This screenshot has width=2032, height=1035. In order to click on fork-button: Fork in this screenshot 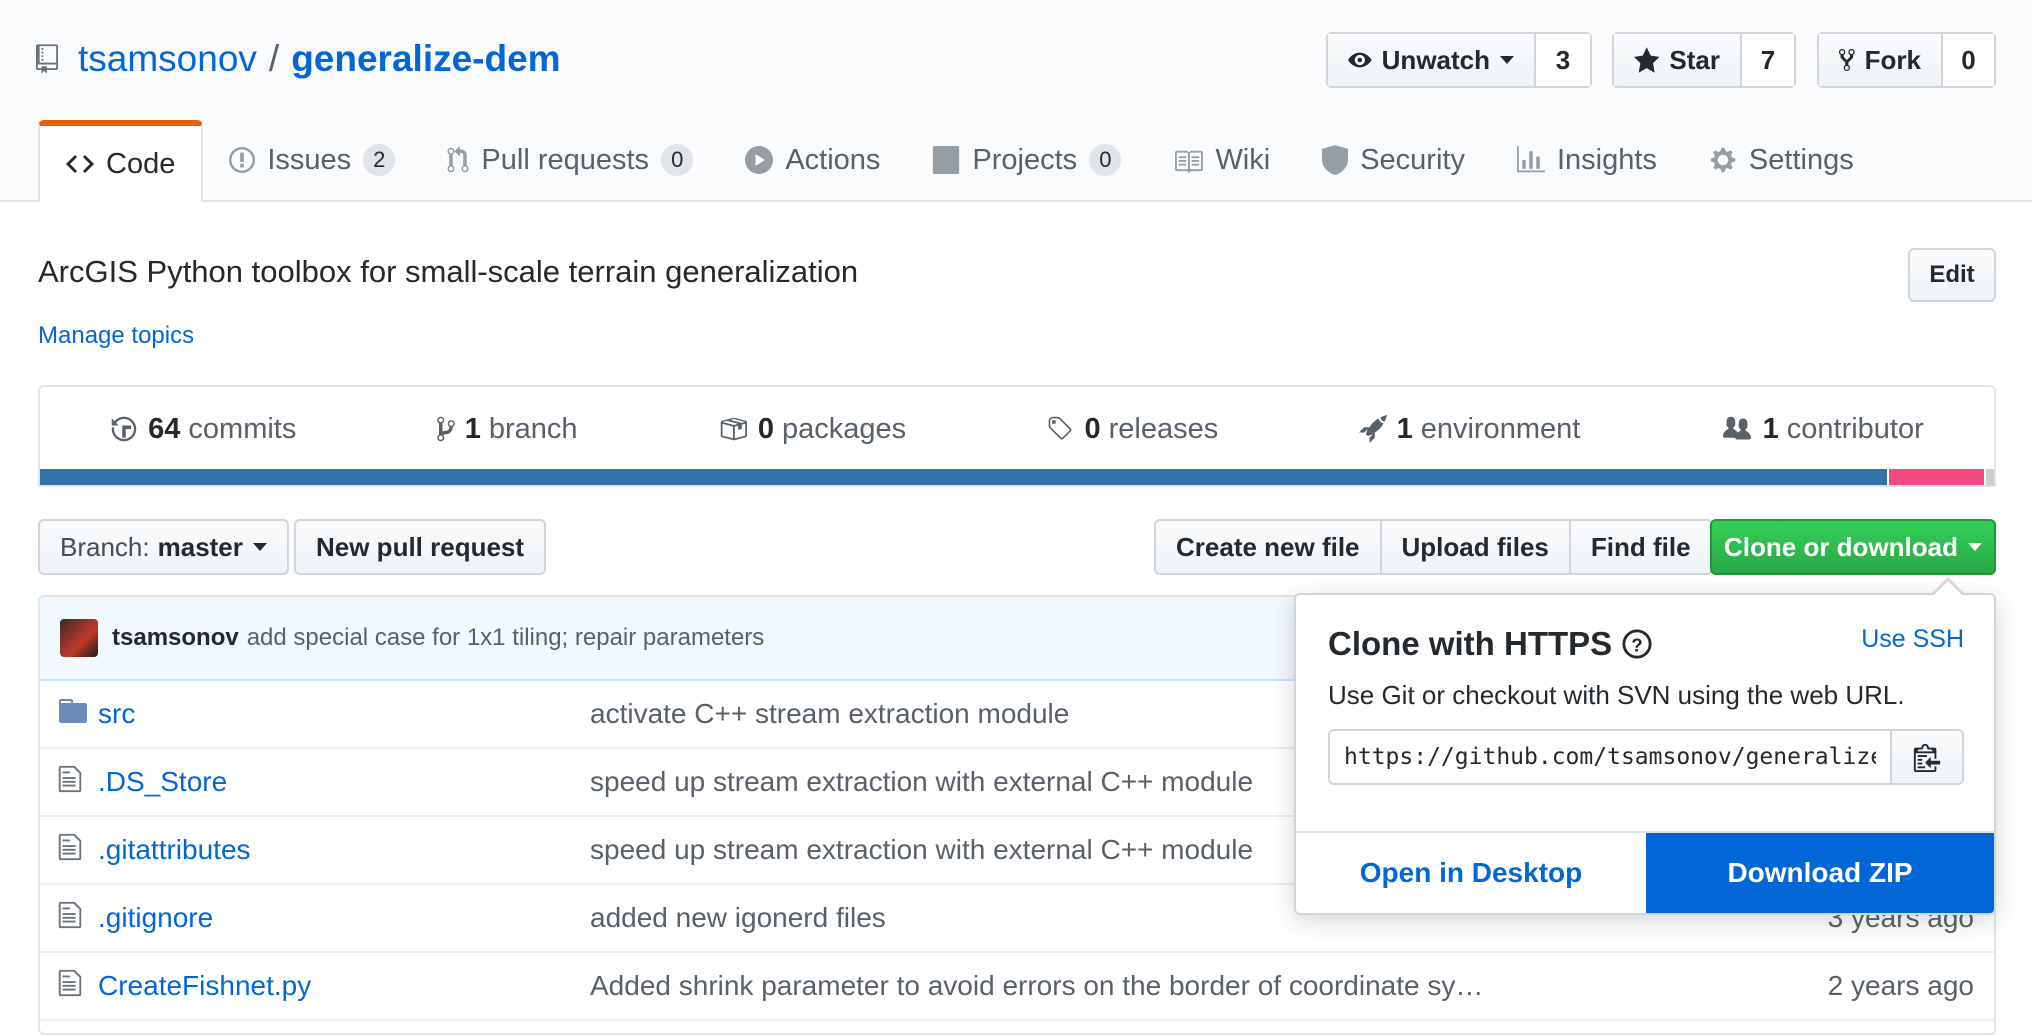, I will do `click(1880, 60)`.